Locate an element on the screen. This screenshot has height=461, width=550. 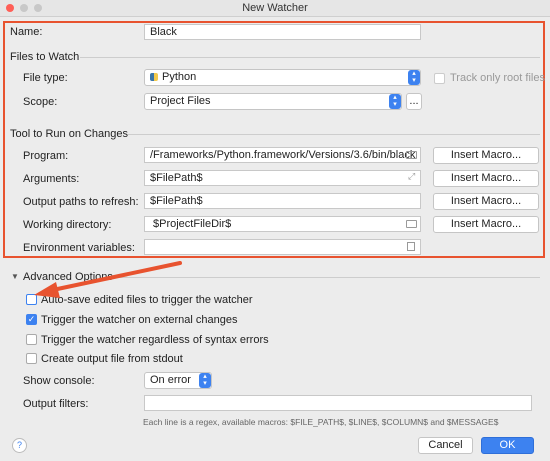
red-arrow-pointer is located at coordinates (108, 279).